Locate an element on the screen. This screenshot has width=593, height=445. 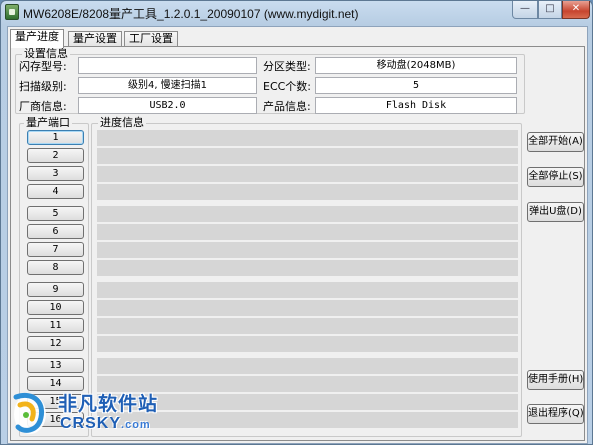
tab-production-progress: 量产进度 is located at coordinates (37, 38).